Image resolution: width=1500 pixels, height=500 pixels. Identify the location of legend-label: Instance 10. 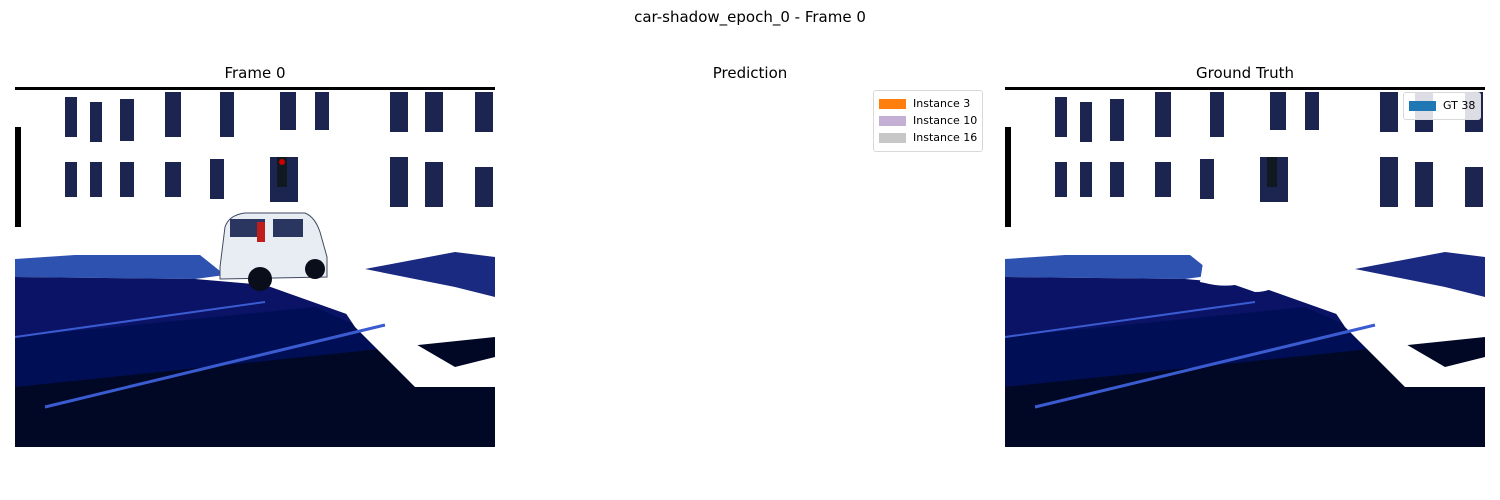
(945, 120).